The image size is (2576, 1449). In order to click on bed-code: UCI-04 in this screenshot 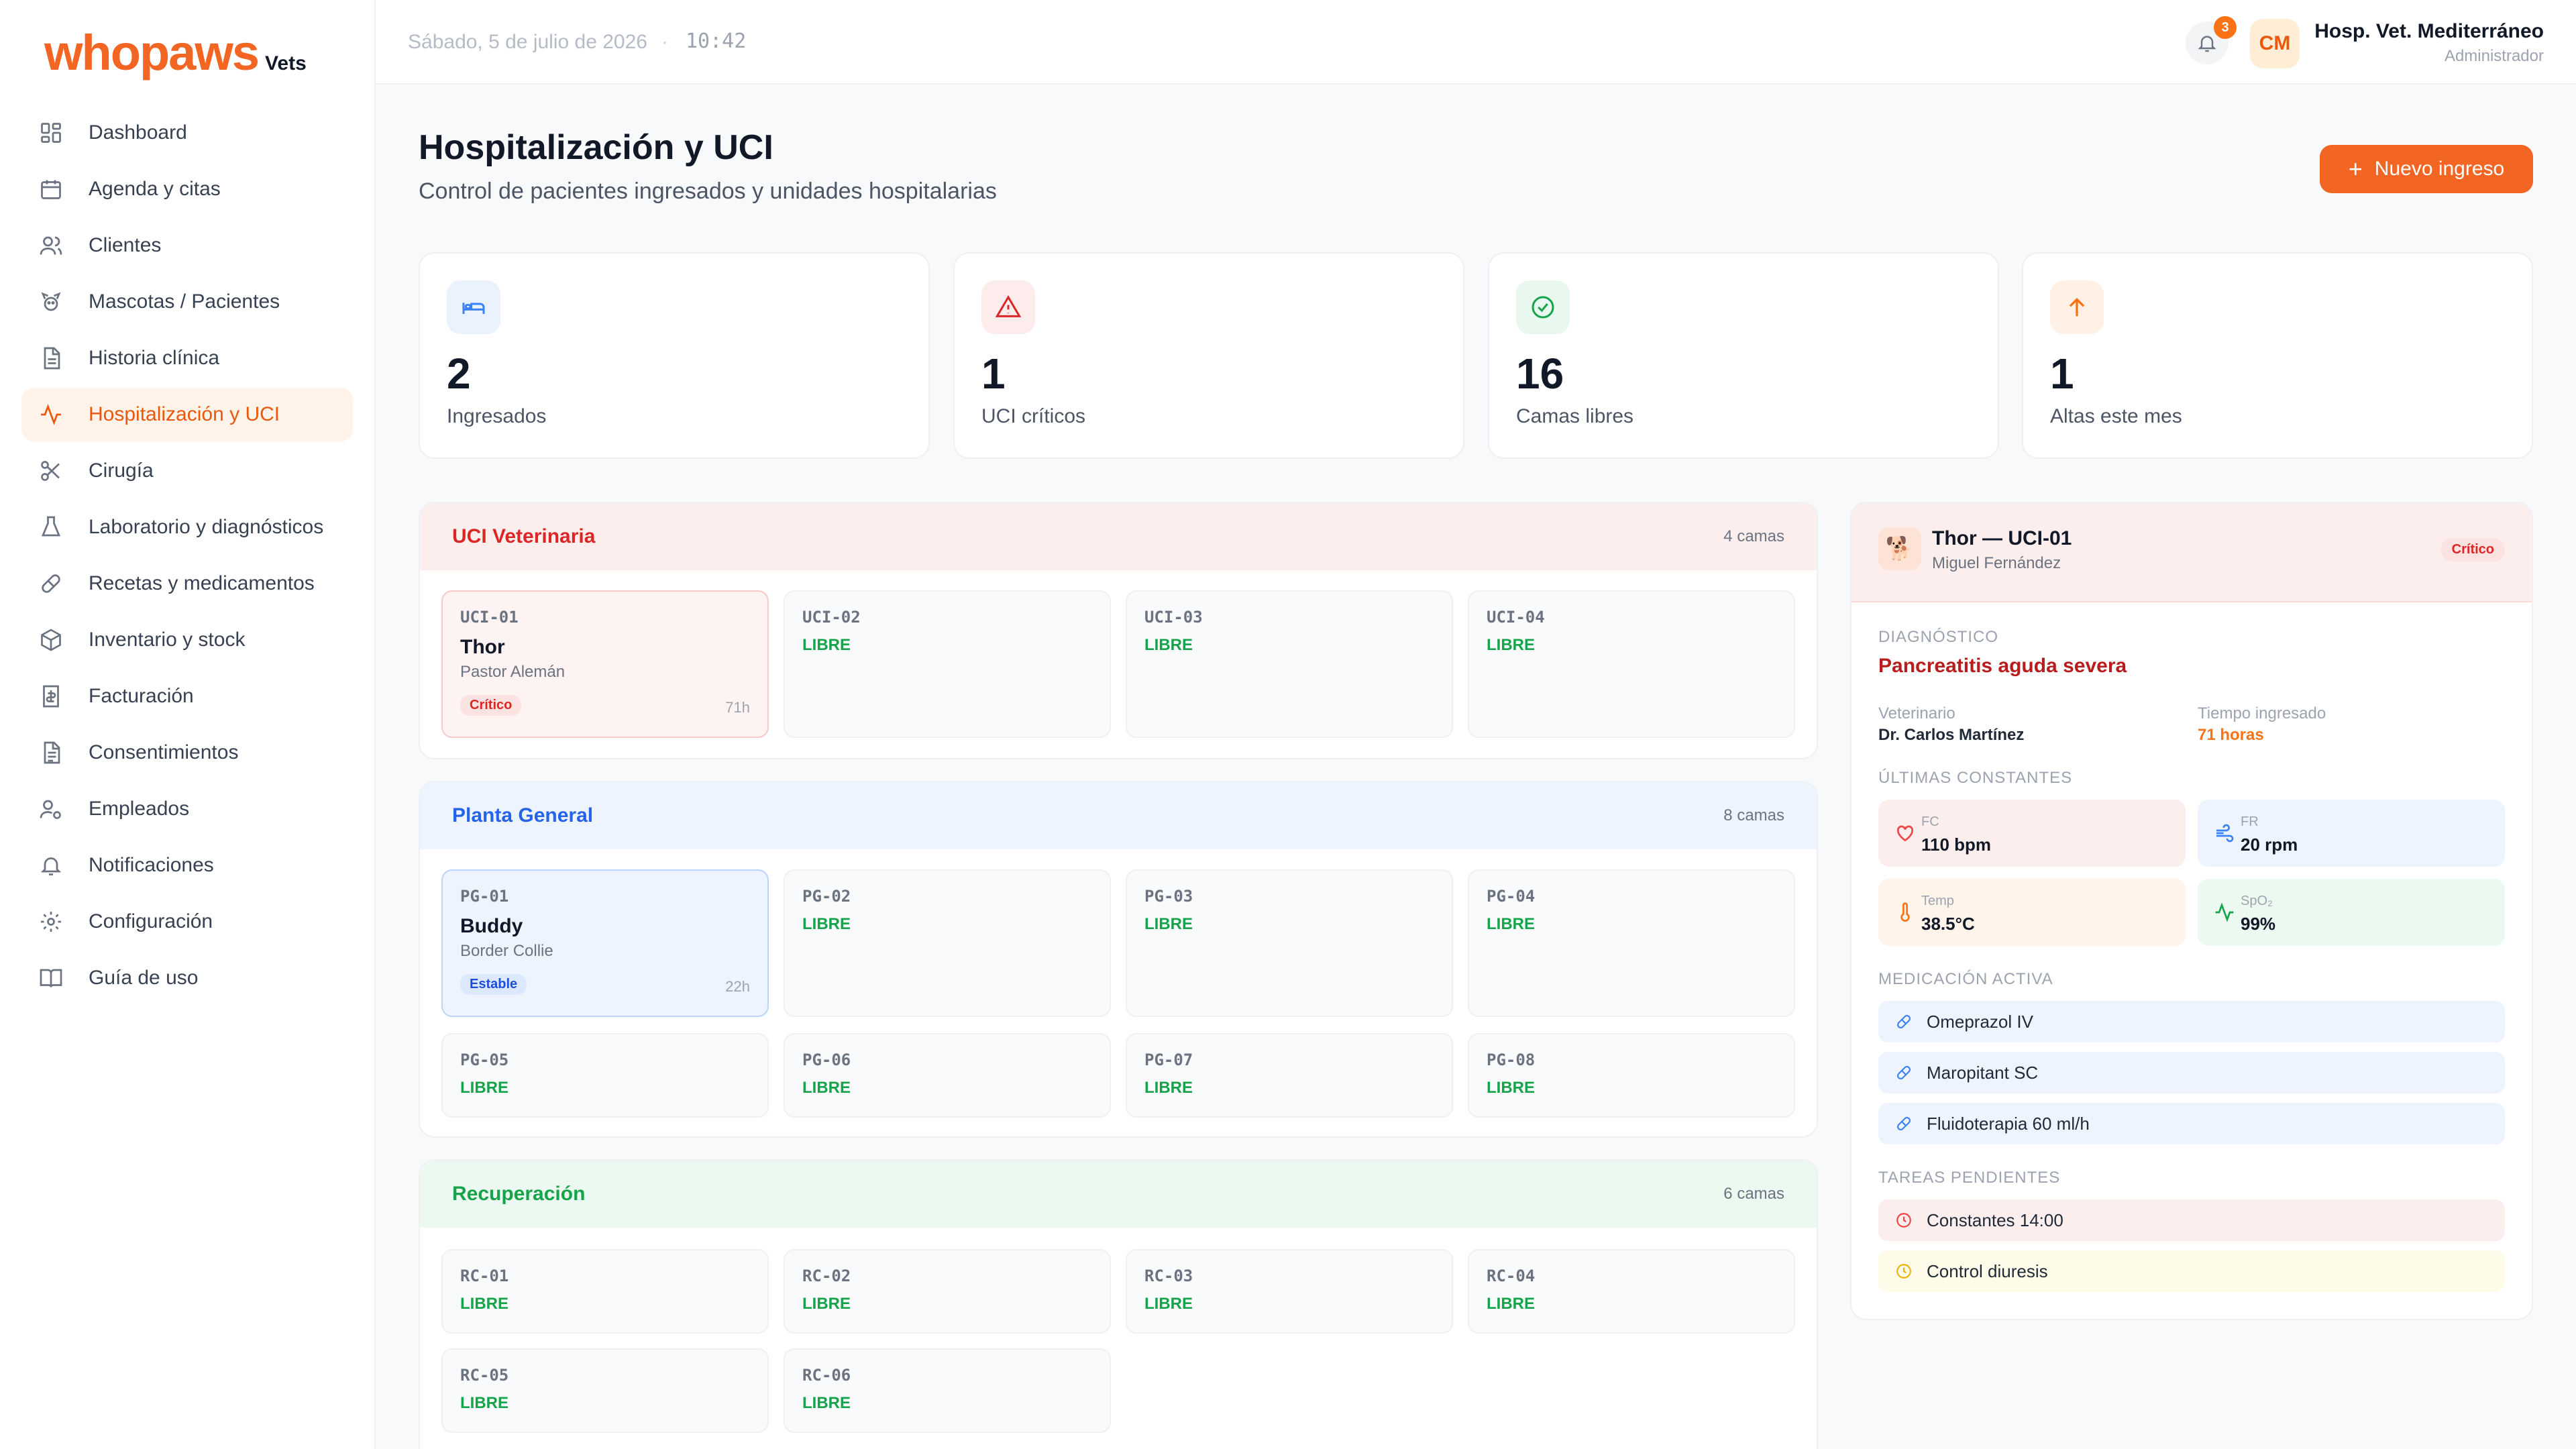, I will do `click(1516, 617)`.